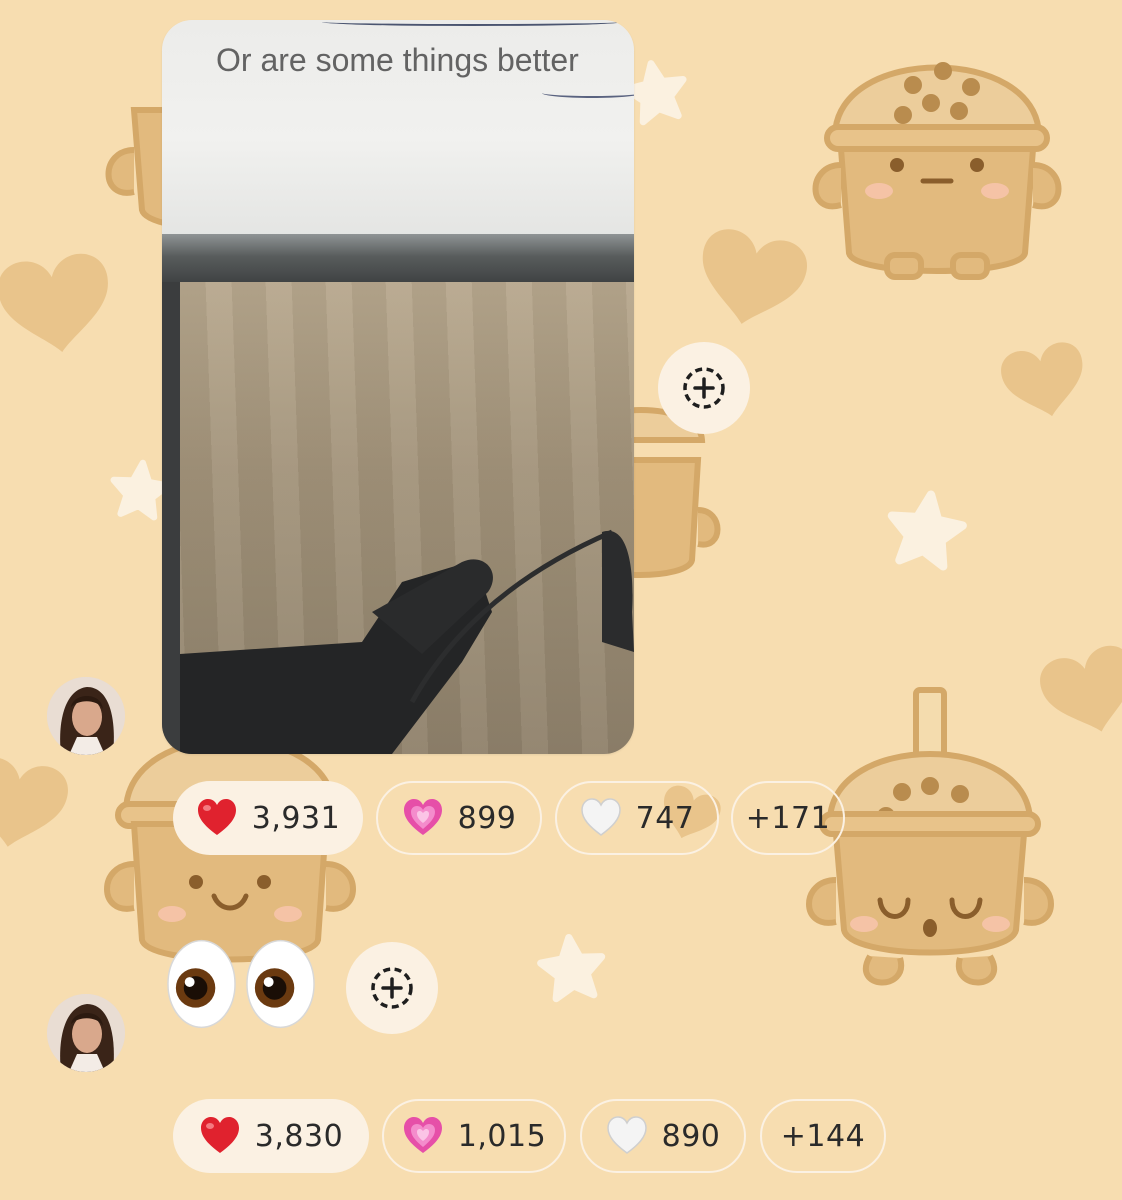 The width and height of the screenshot is (1122, 1200). What do you see at coordinates (691, 1136) in the screenshot?
I see `reaction-count: 890` at bounding box center [691, 1136].